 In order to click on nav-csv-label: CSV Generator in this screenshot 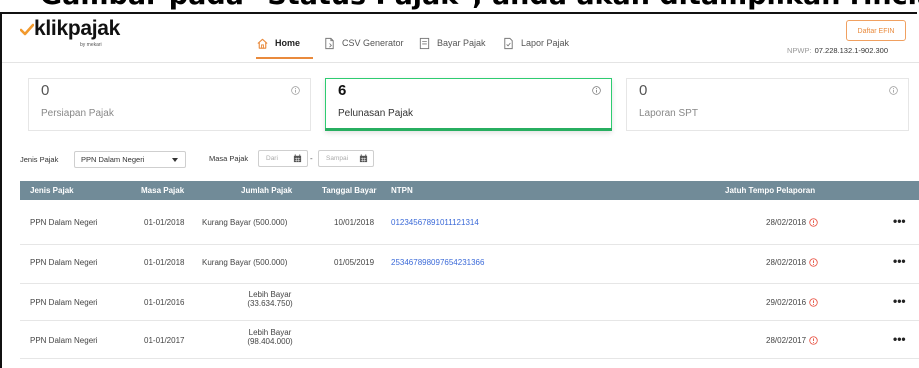, I will do `click(373, 43)`.